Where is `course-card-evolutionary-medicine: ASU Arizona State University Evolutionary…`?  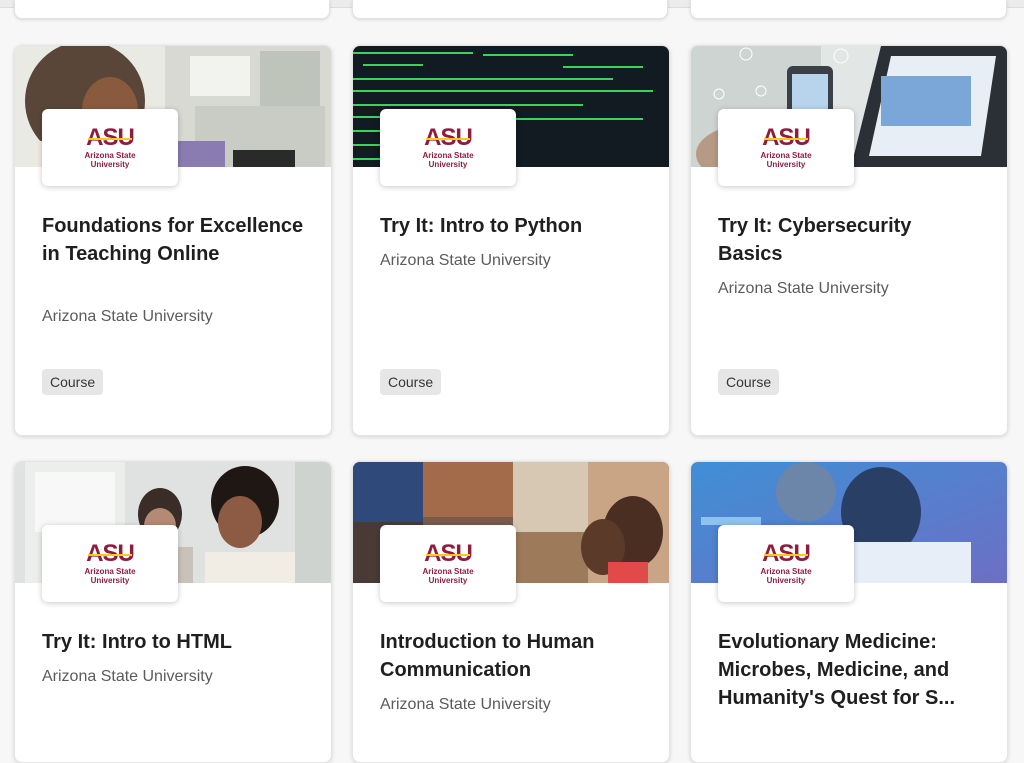 course-card-evolutionary-medicine: ASU Arizona State University Evolutionary… is located at coordinates (849, 612).